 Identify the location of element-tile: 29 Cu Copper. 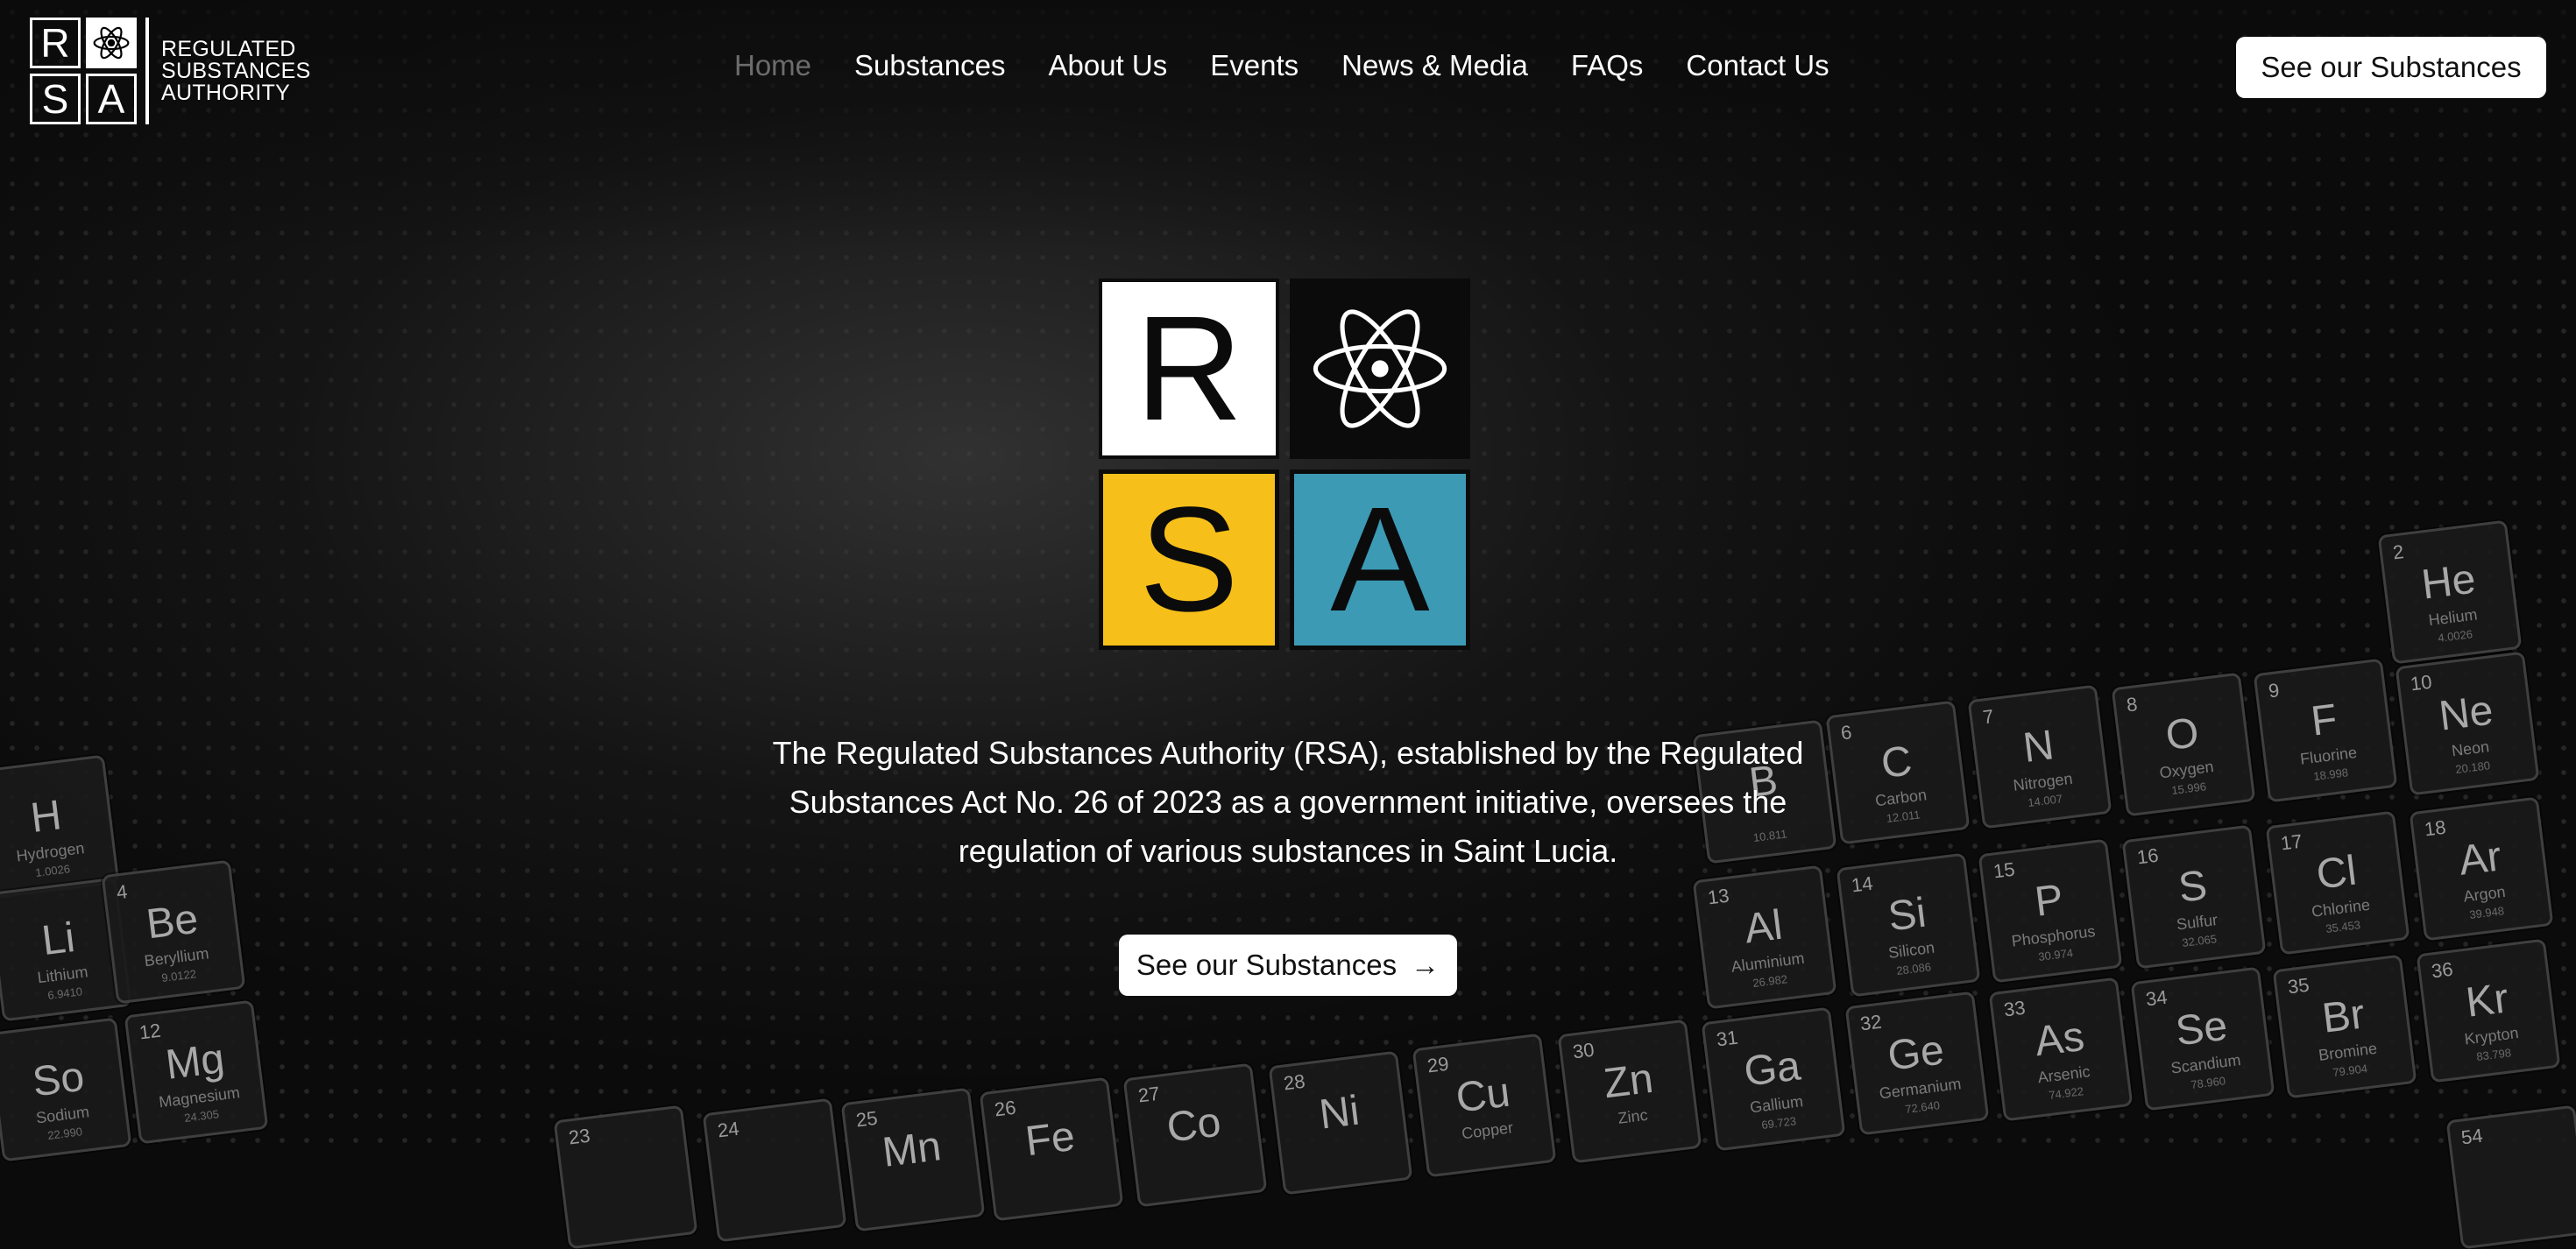
(1484, 1105).